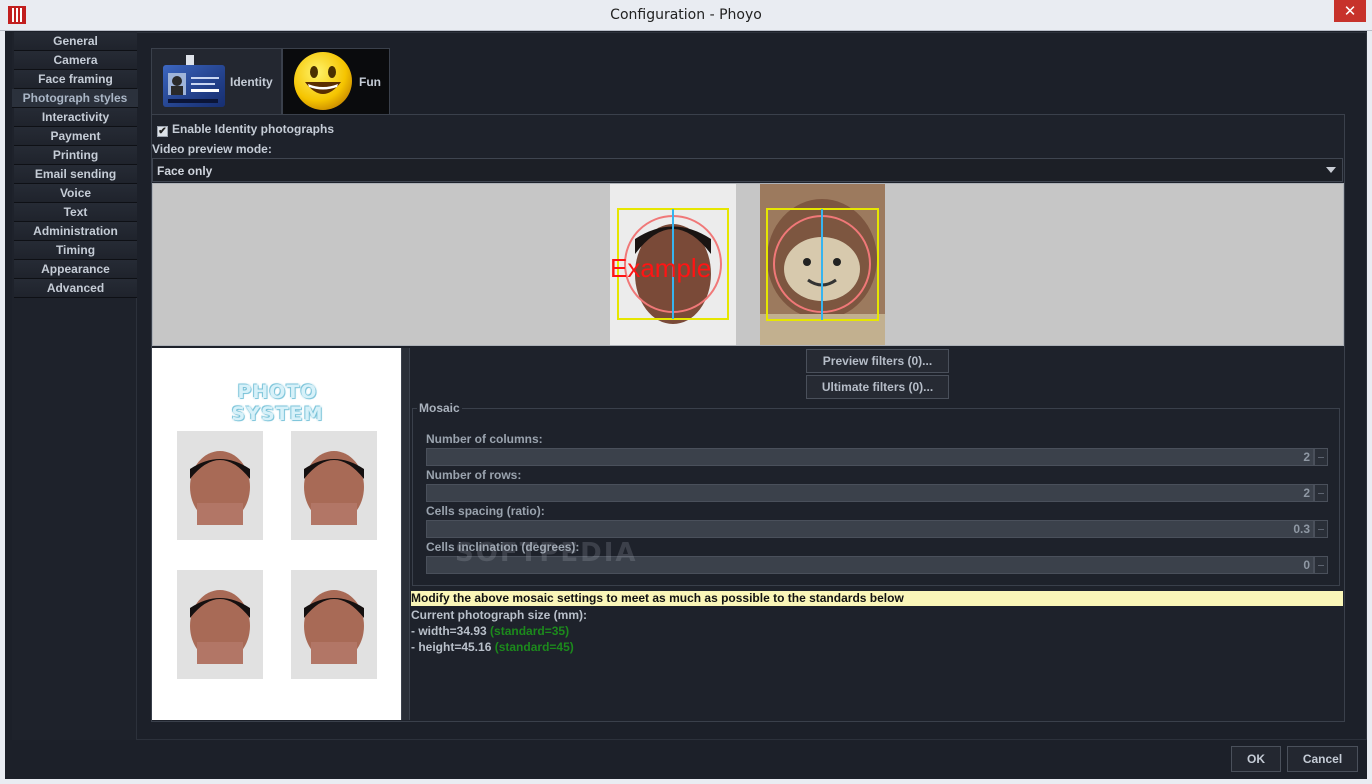 Image resolution: width=1372 pixels, height=784 pixels. I want to click on sidebar-item-appearance: Appearance, so click(75, 269).